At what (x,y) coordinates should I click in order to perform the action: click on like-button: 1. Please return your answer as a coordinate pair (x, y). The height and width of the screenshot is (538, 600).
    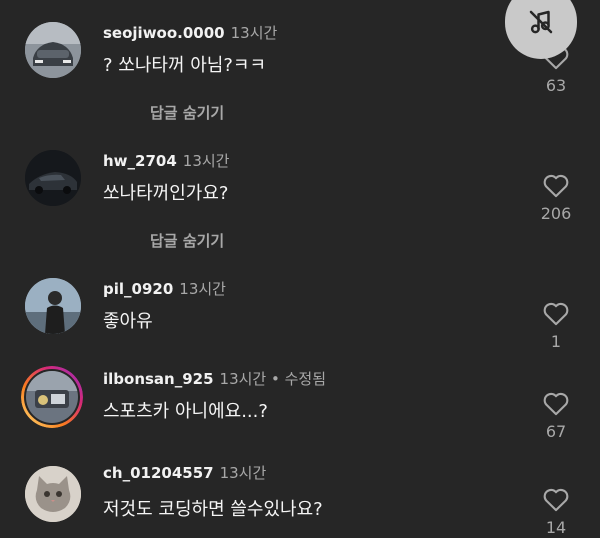
    Looking at the image, I should click on (556, 325).